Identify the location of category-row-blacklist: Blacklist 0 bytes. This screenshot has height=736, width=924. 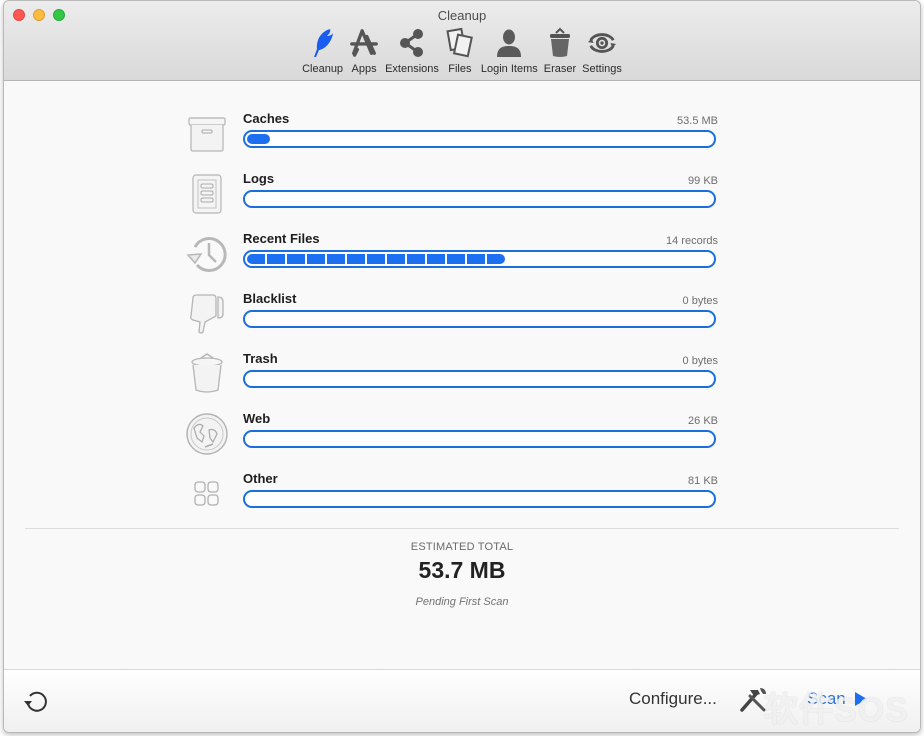
(450, 320).